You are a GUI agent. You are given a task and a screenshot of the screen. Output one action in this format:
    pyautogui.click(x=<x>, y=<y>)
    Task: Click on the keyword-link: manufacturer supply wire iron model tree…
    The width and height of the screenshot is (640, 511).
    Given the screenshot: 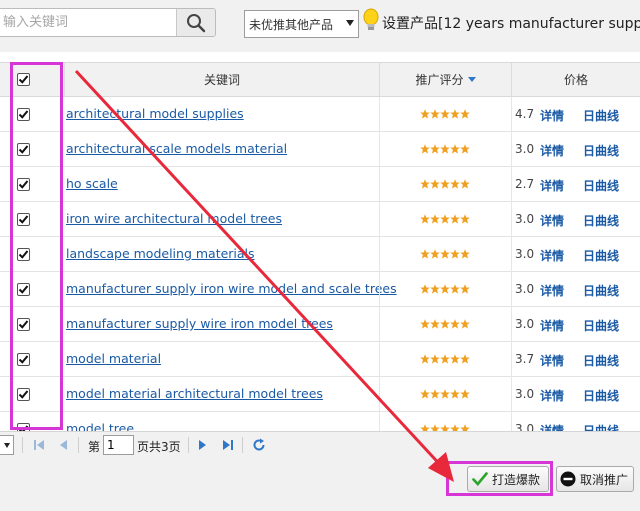 What is the action you would take?
    pyautogui.click(x=199, y=323)
    